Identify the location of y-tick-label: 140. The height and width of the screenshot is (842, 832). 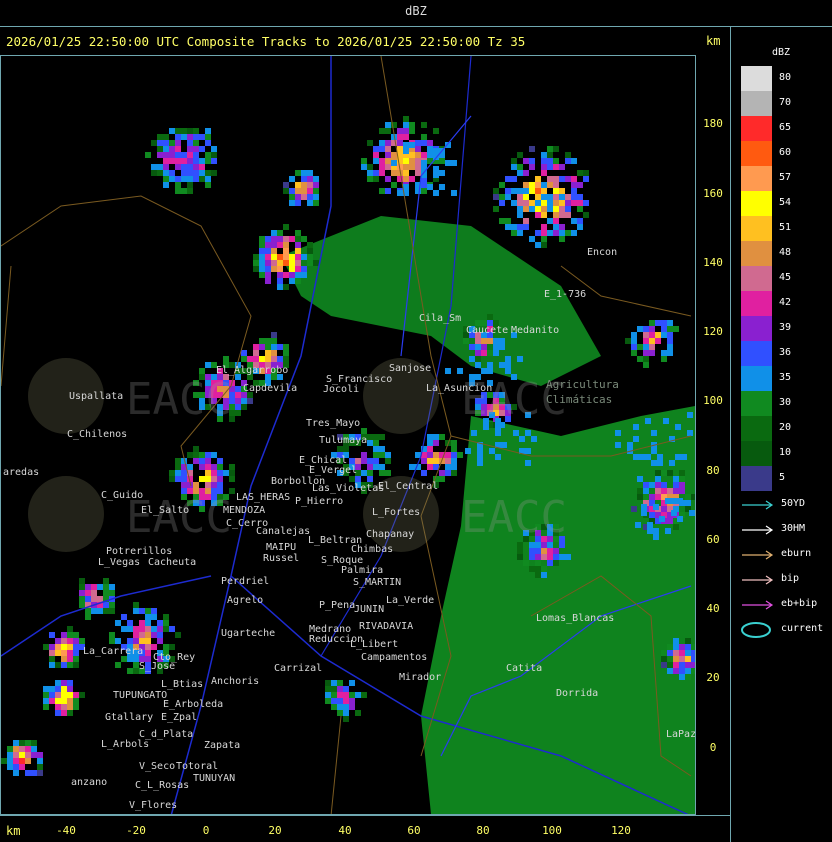
(713, 262).